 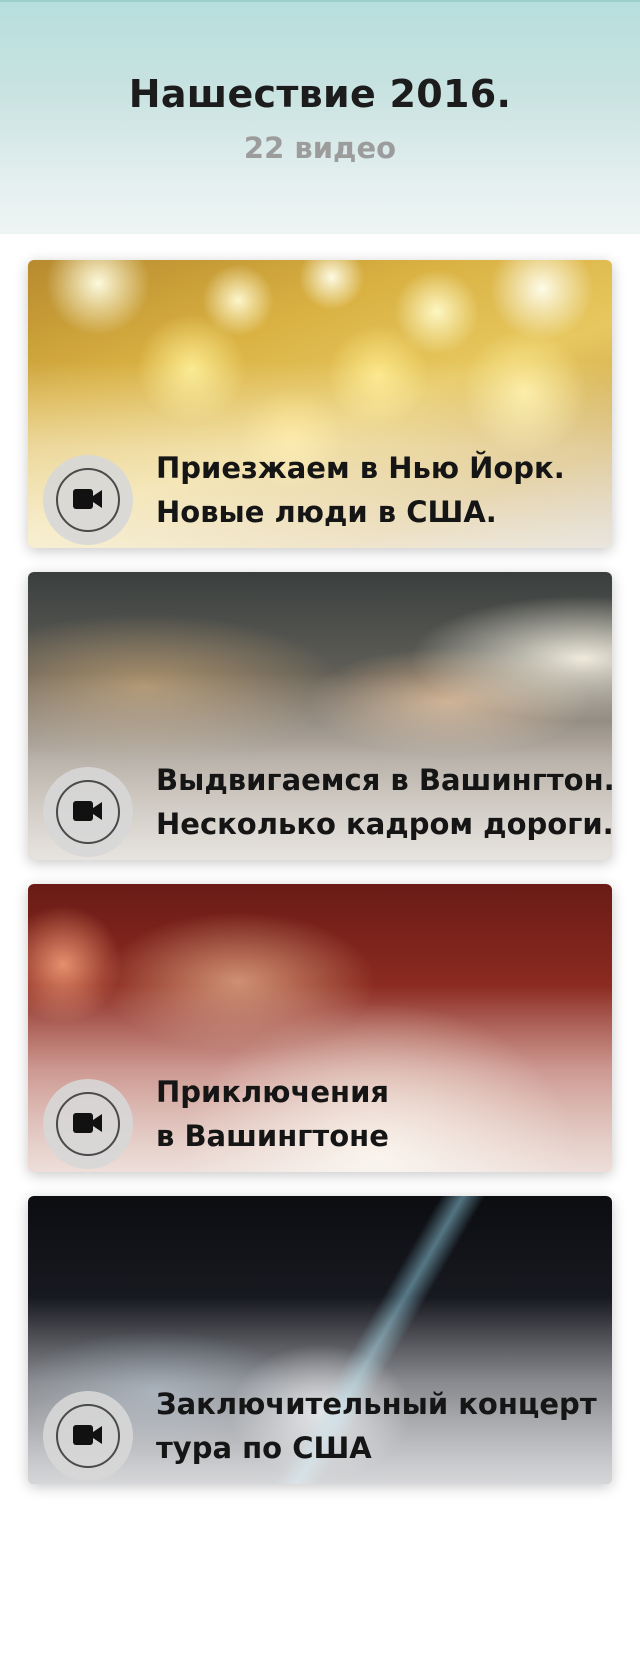 I want to click on video-title: Приключения в Вашингтоне, so click(x=273, y=1114).